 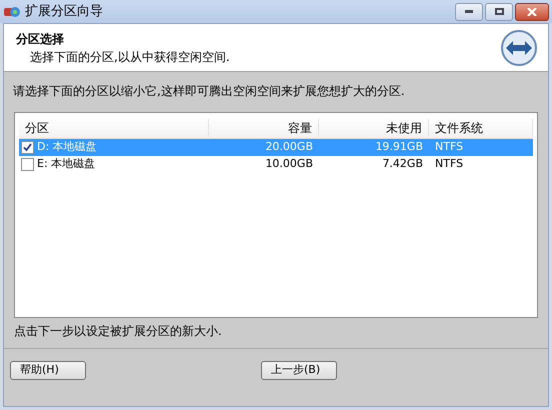 I want to click on close-button, so click(x=532, y=11).